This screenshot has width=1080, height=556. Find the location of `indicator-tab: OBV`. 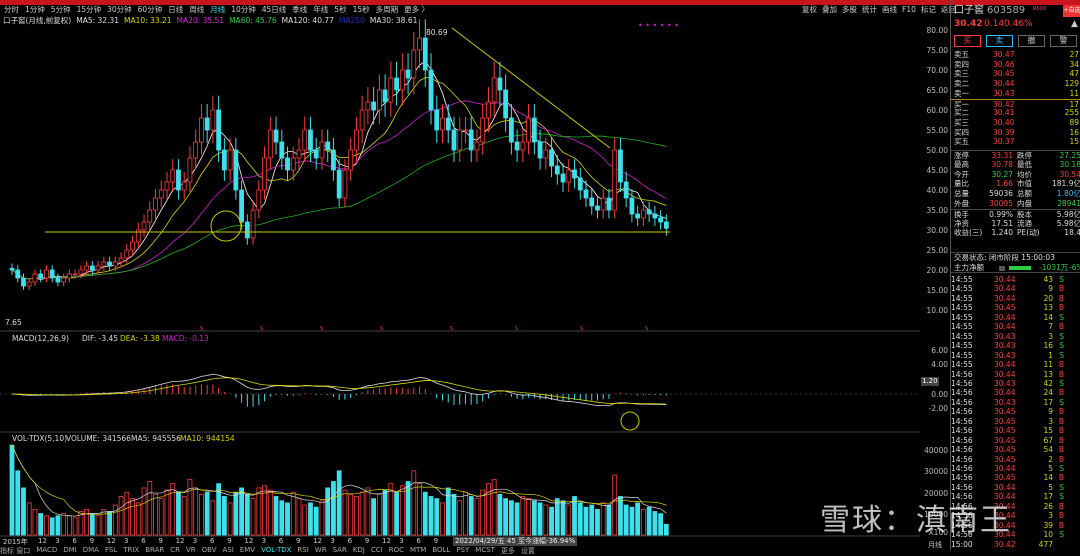

indicator-tab: OBV is located at coordinates (209, 551).